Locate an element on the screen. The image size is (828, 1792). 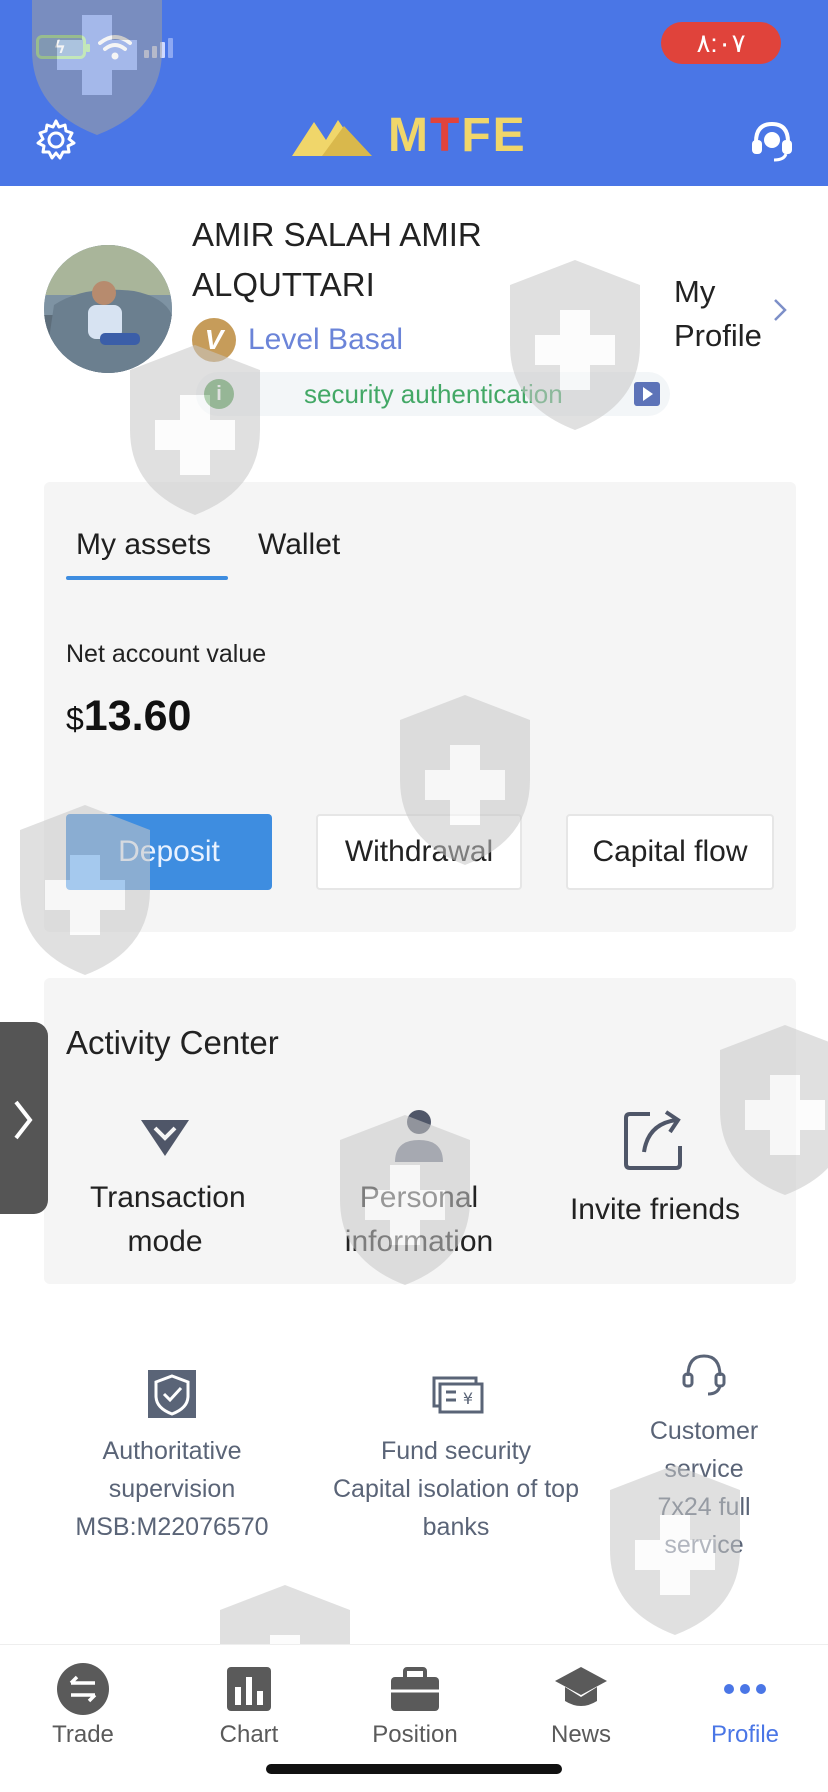
personal-information-item: Personal information is located at coordinates (419, 1185).